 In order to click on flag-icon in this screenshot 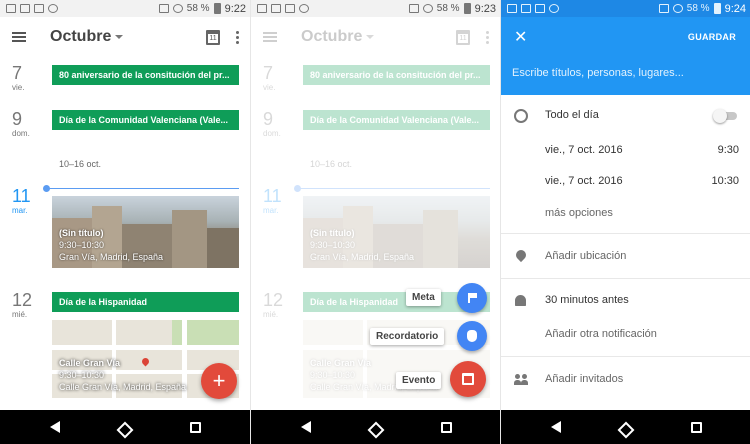, I will do `click(472, 298)`.